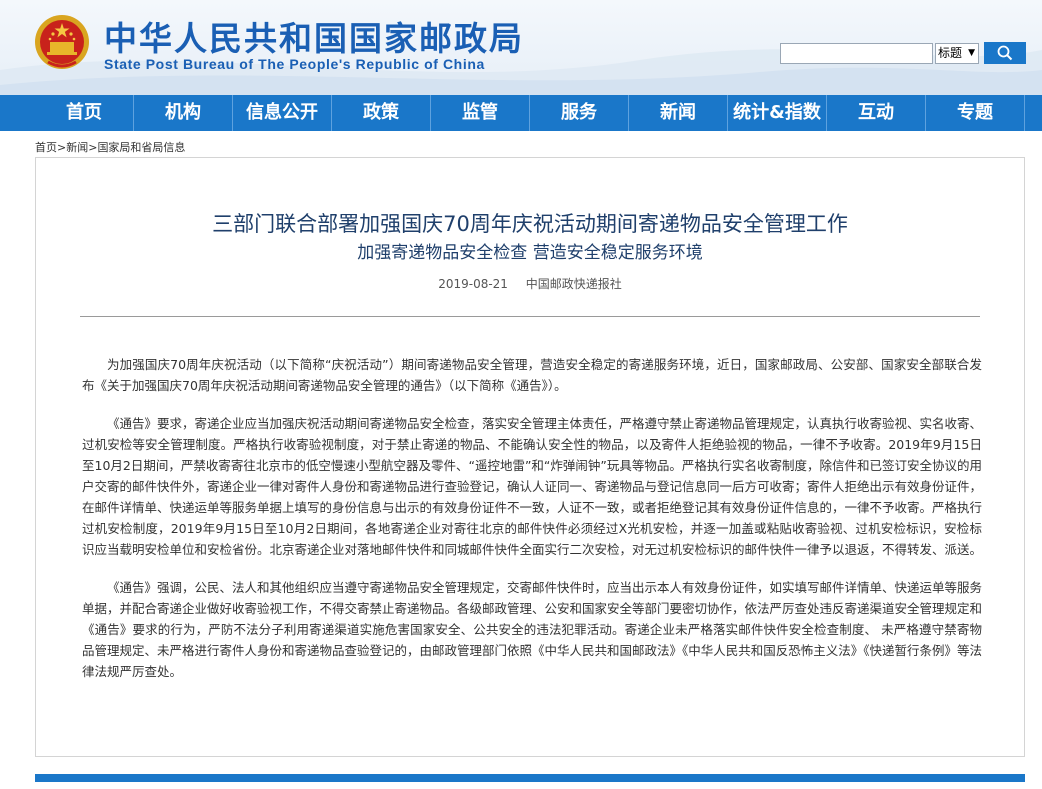 The image size is (1042, 789). Describe the element at coordinates (776, 113) in the screenshot. I see `nav-item-statistics: 统计&指数` at that location.